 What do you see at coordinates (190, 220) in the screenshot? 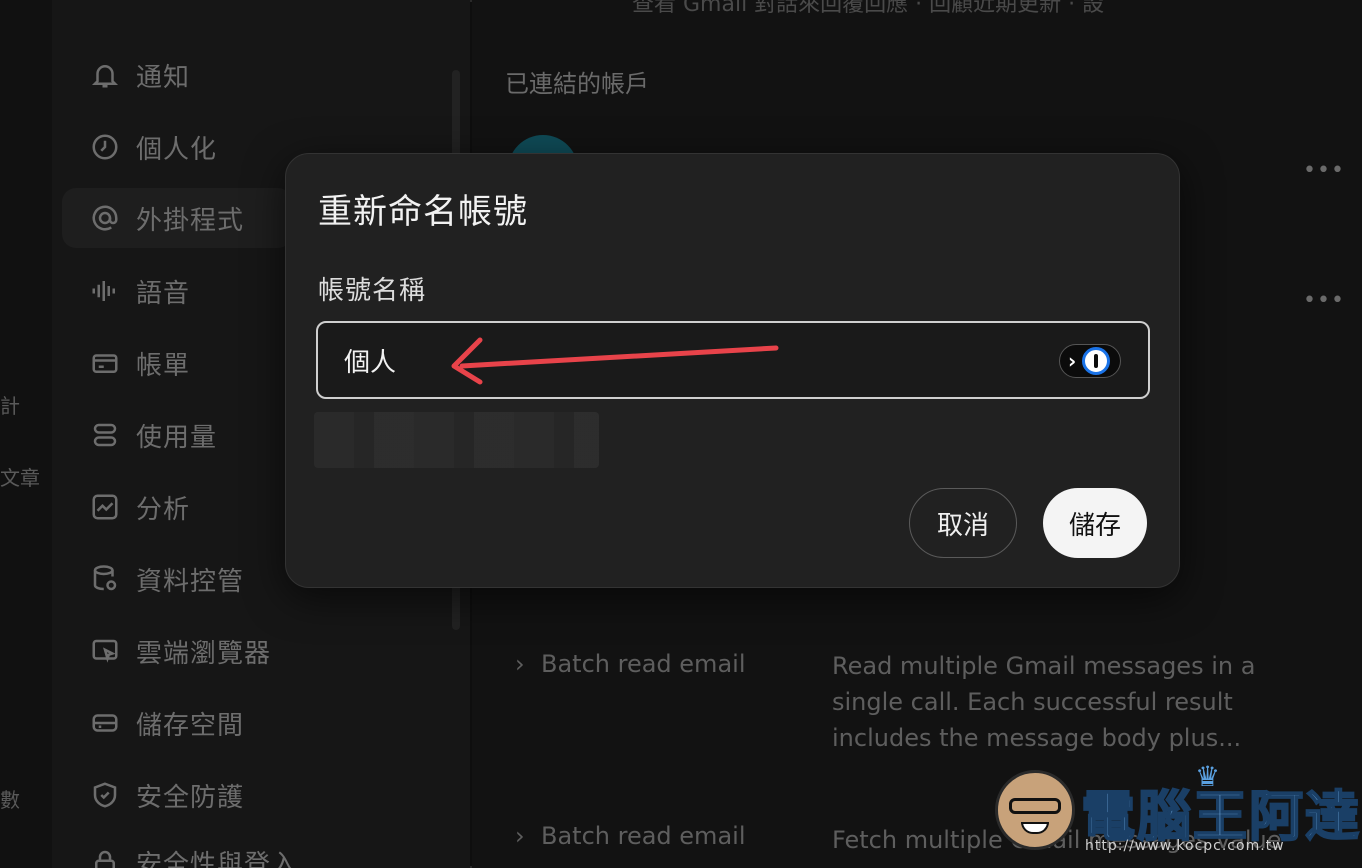
I see `sidebar-item-label: 外掛程式` at bounding box center [190, 220].